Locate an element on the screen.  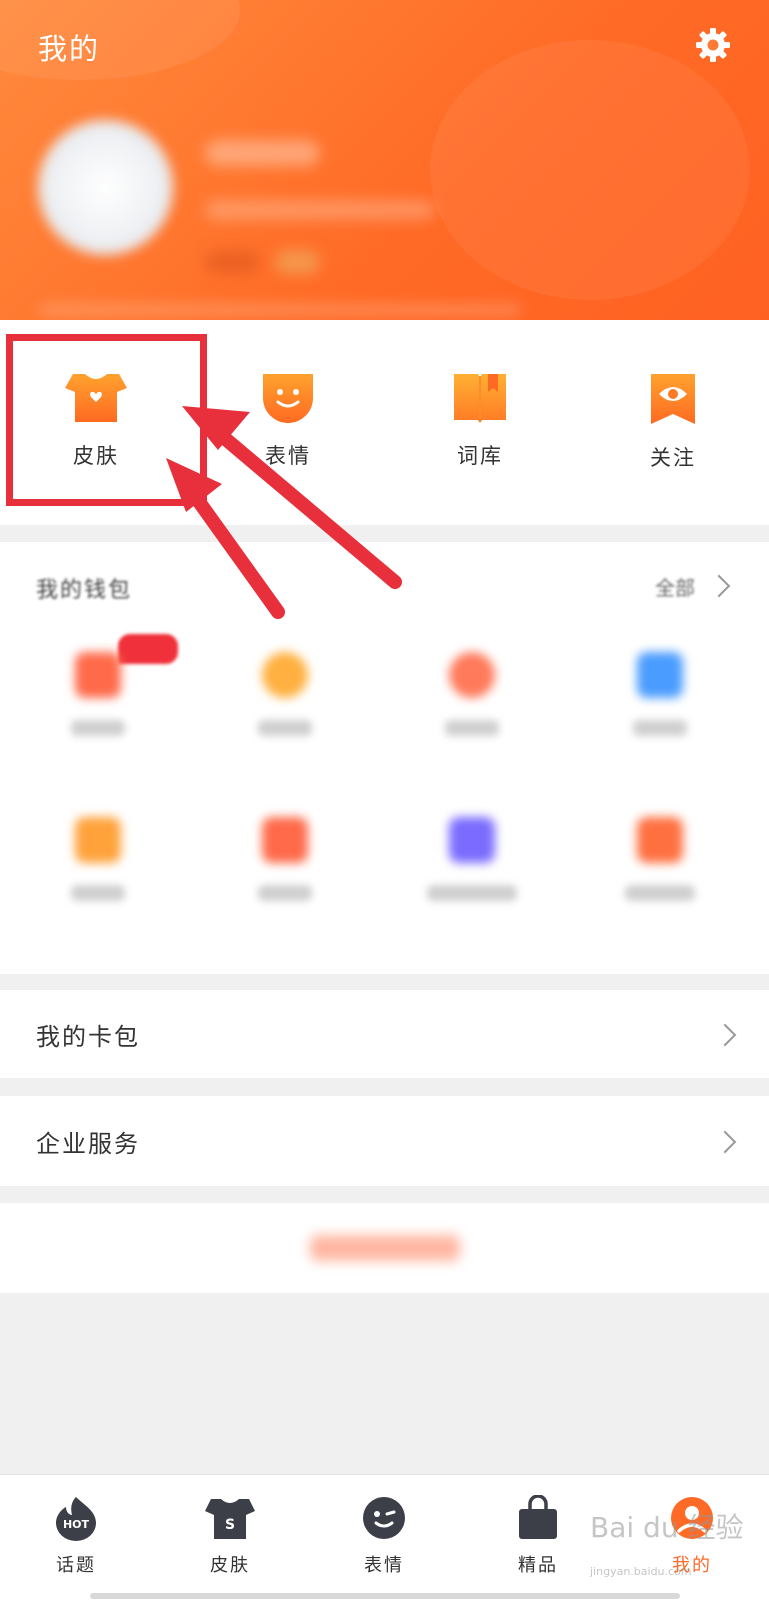
home-indicator is located at coordinates (385, 1596).